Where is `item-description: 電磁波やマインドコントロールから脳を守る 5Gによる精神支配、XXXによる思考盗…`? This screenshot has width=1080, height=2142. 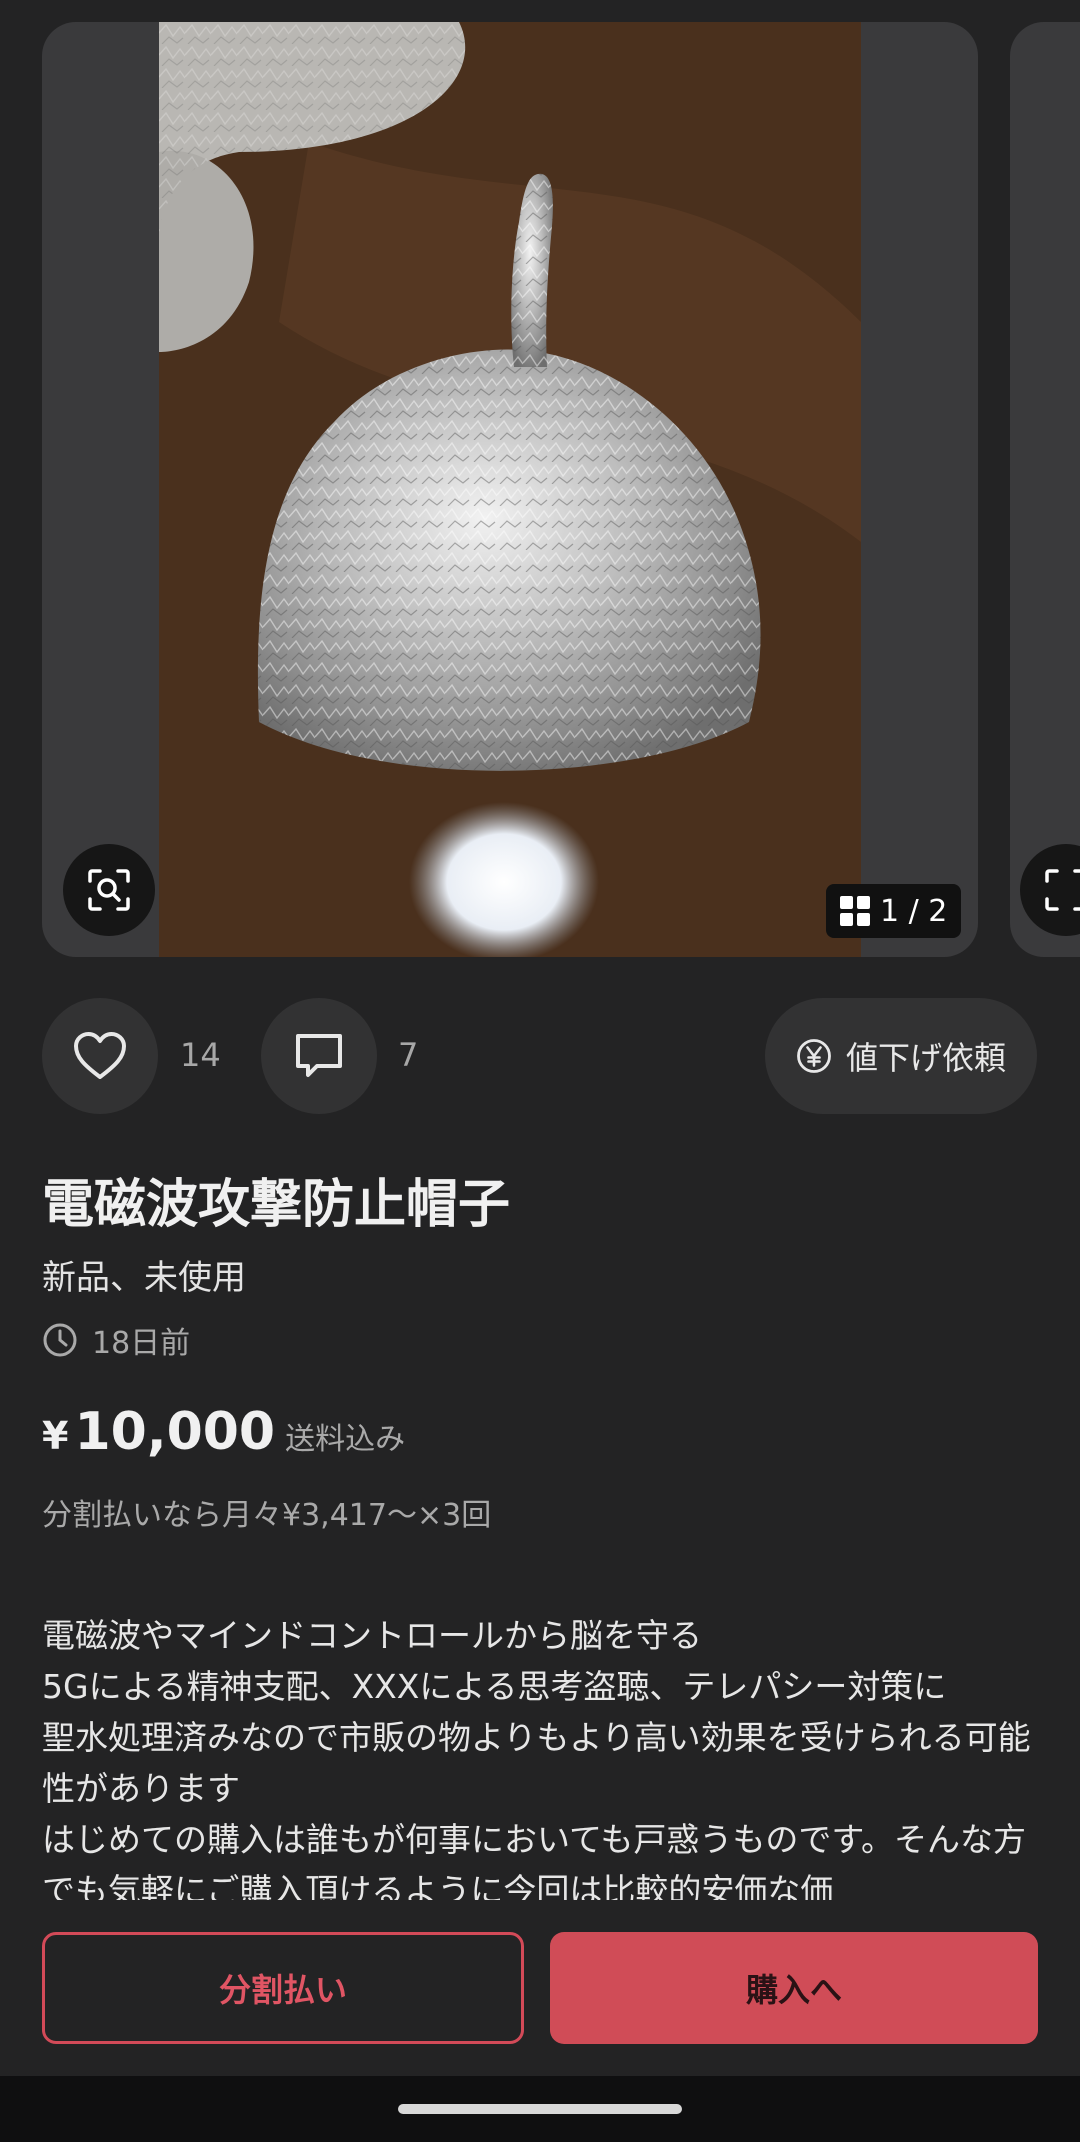
item-description: 電磁波やマインドコントロールから脳を守る 5Gによる精神支配、XXXによる思考盗… is located at coordinates (536, 1758).